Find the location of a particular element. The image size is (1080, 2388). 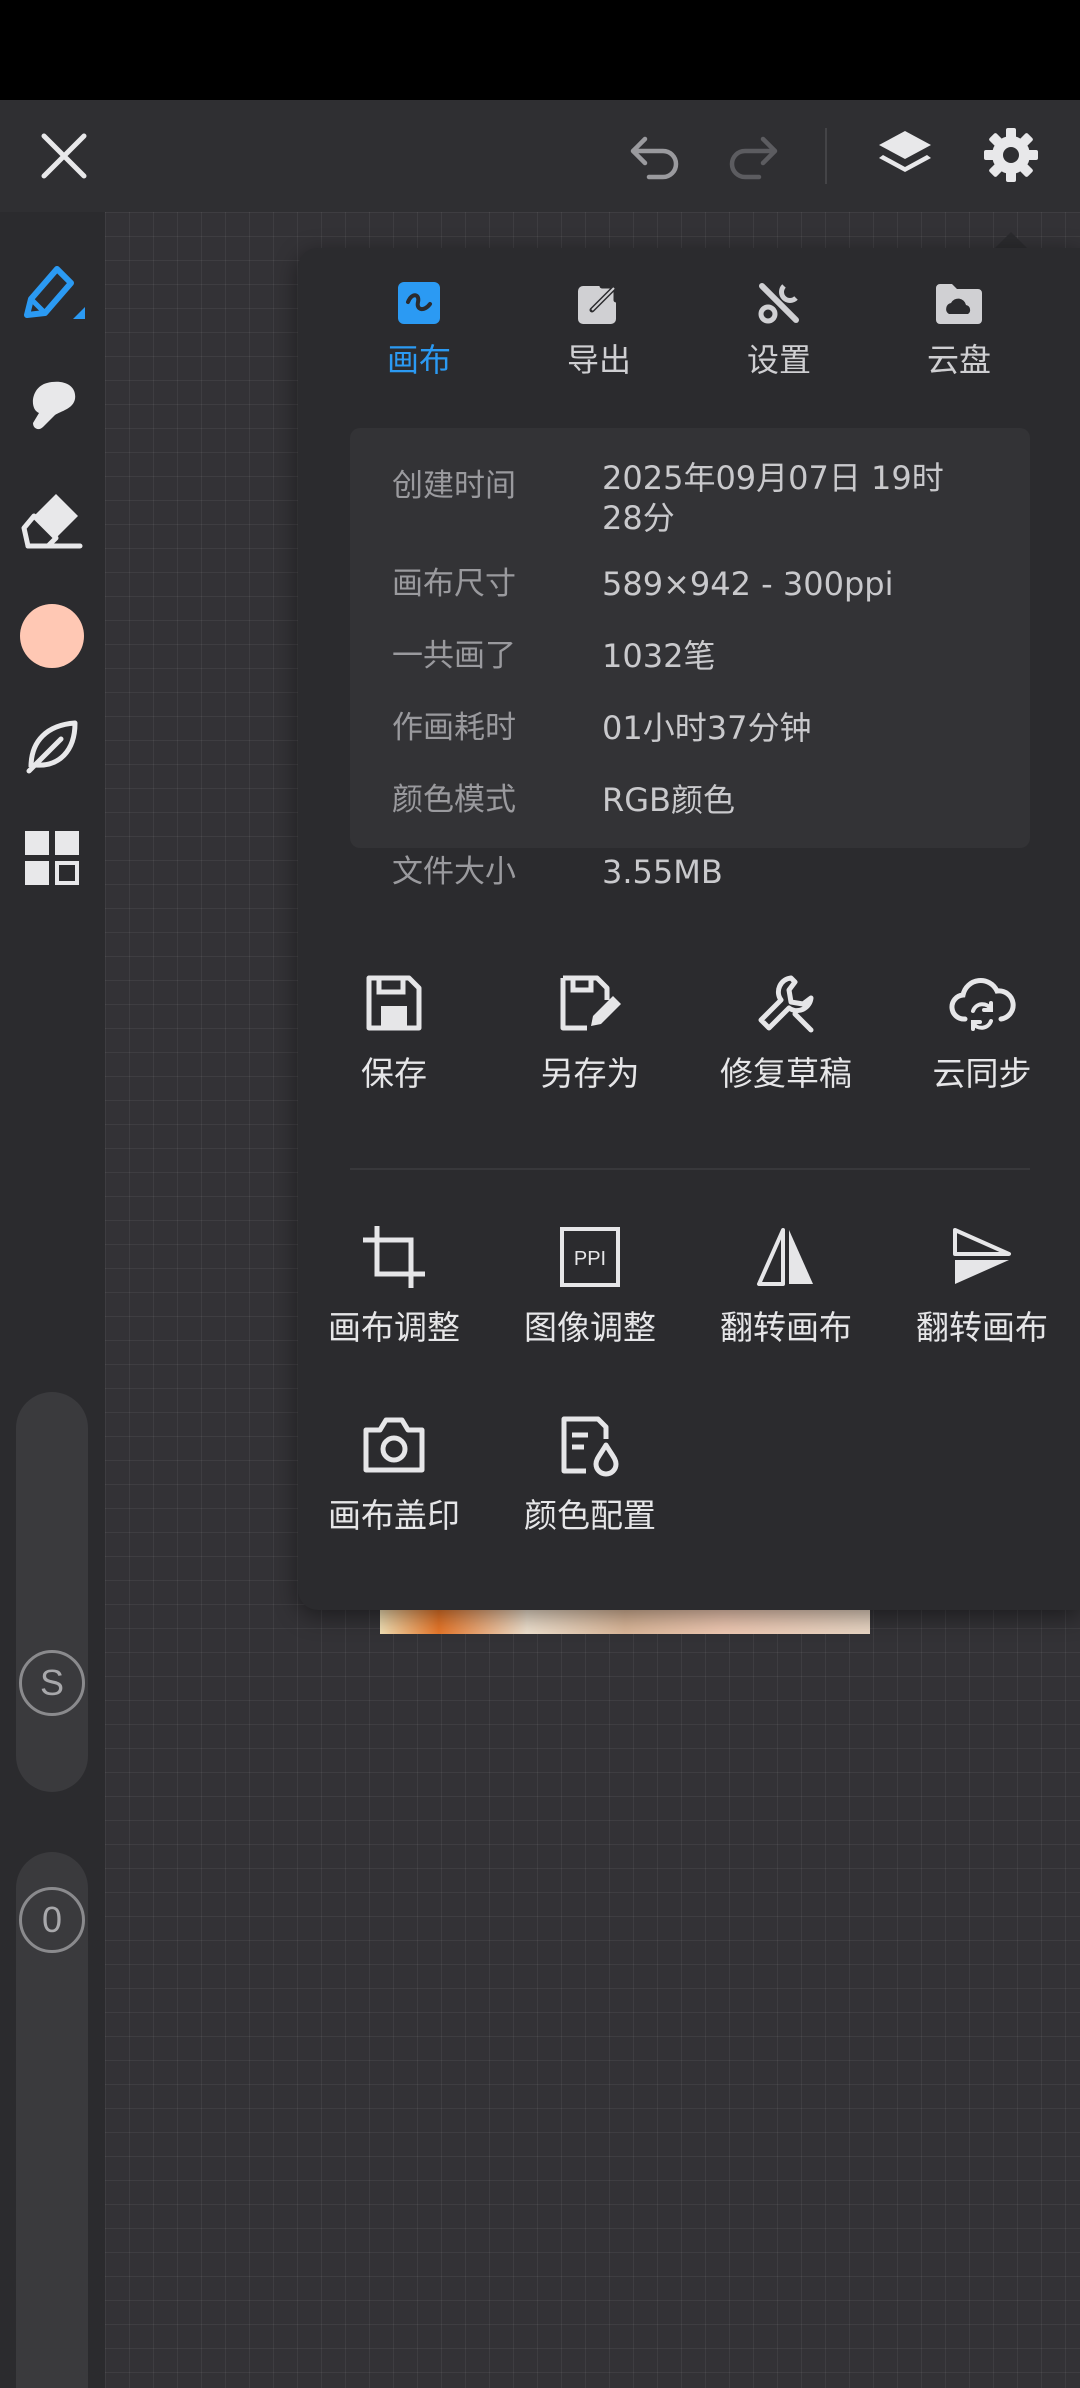

save-as-button: 另存为 is located at coordinates (590, 1033).